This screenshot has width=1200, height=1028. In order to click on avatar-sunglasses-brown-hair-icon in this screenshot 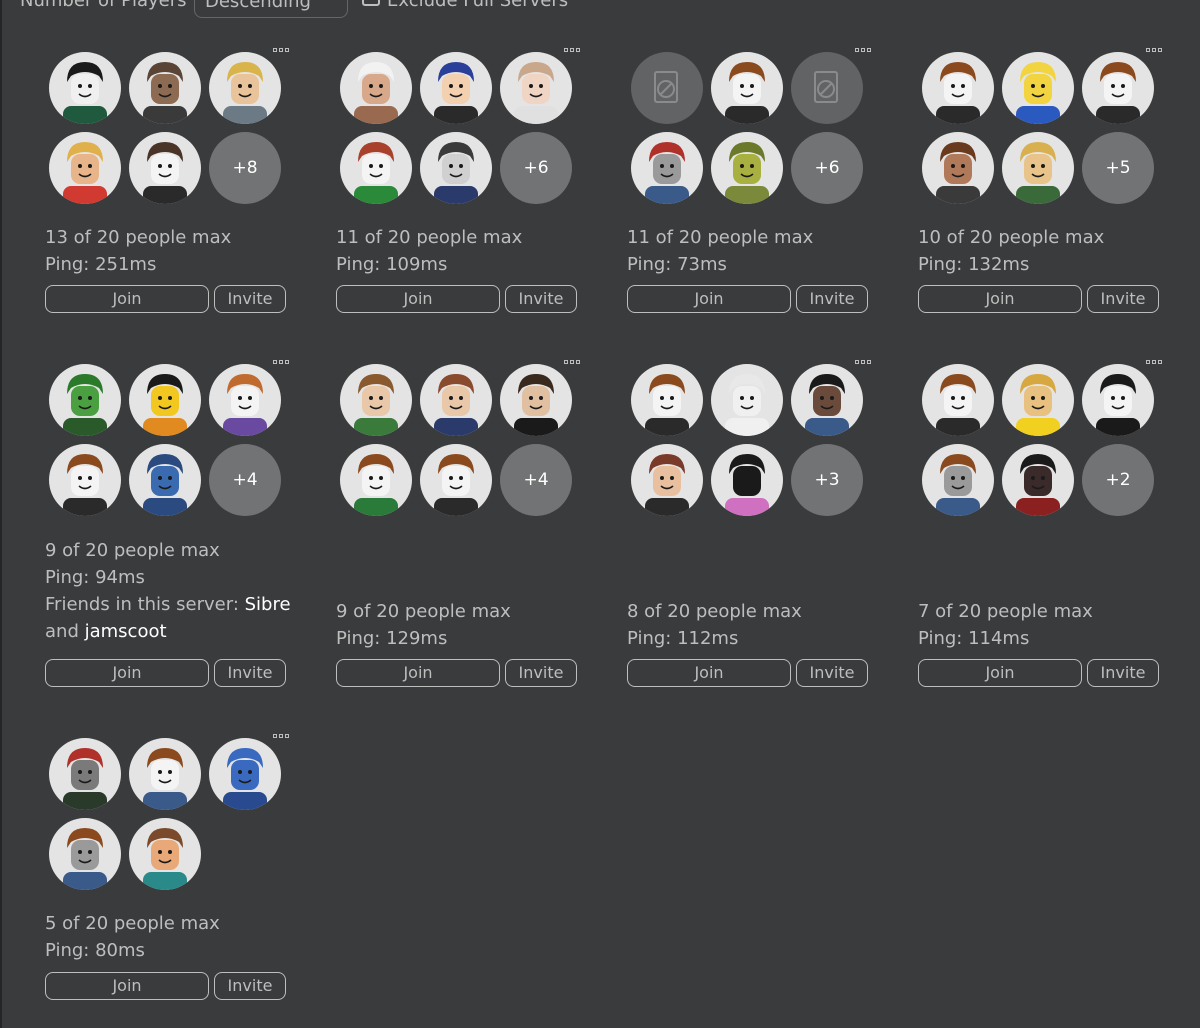, I will do `click(376, 400)`.